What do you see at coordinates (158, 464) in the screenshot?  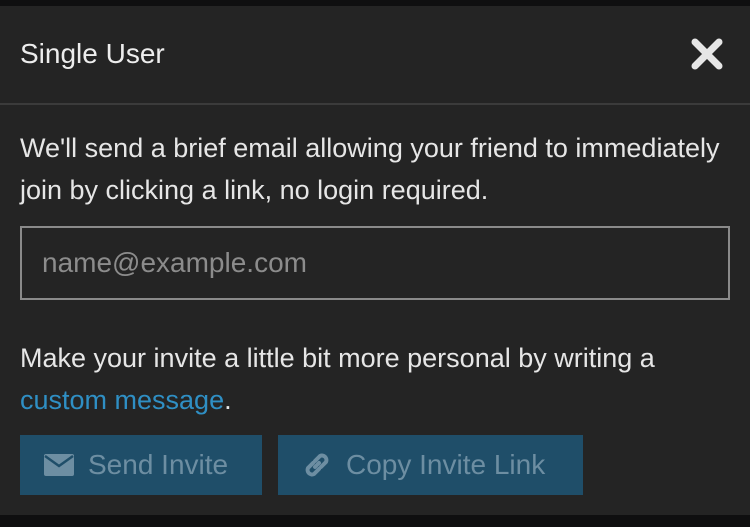 I see `send-invite-label: Send Invite` at bounding box center [158, 464].